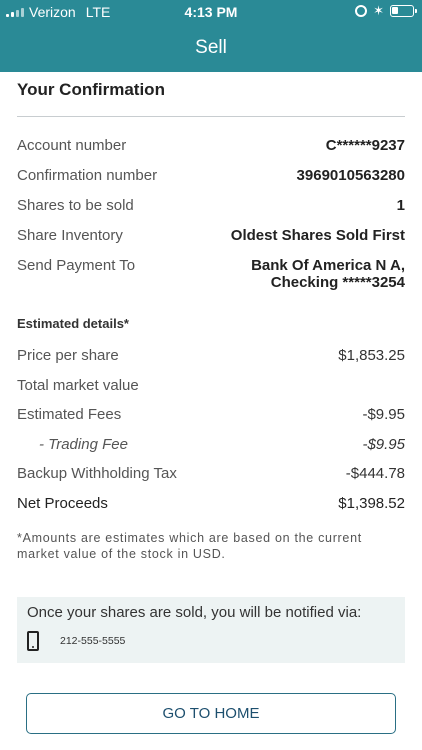 The width and height of the screenshot is (422, 750). I want to click on account-number-label: Account number, so click(72, 145).